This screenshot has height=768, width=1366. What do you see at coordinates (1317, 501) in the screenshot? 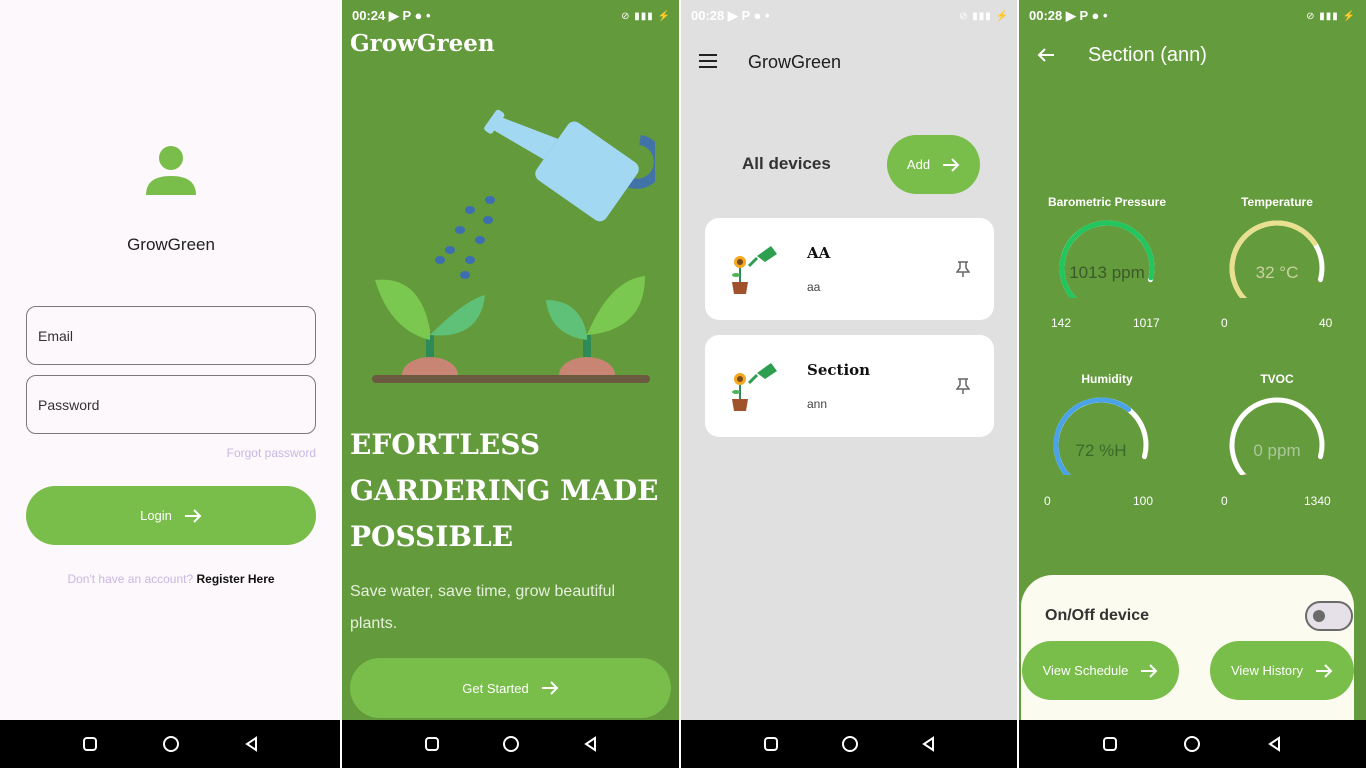
I see `gauge-max: 1340` at bounding box center [1317, 501].